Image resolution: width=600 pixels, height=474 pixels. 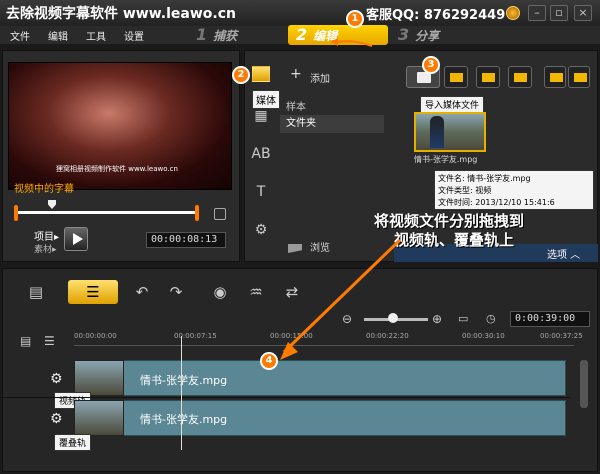 What do you see at coordinates (347, 319) in the screenshot?
I see `zoom-out-icon: ⊖` at bounding box center [347, 319].